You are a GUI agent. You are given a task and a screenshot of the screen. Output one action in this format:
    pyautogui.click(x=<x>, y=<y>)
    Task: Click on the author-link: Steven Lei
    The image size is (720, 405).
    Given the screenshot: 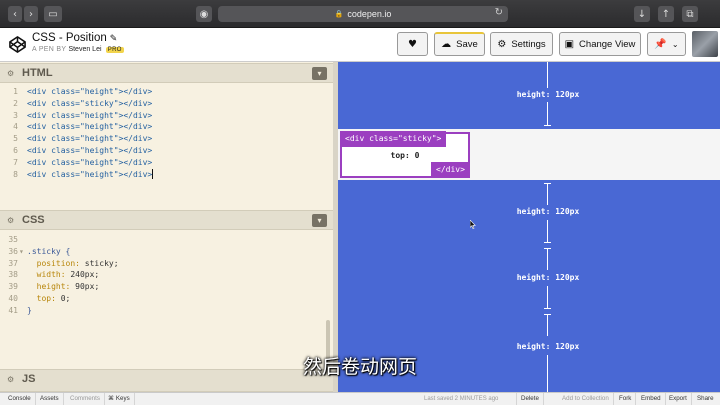 What is the action you would take?
    pyautogui.click(x=84, y=49)
    